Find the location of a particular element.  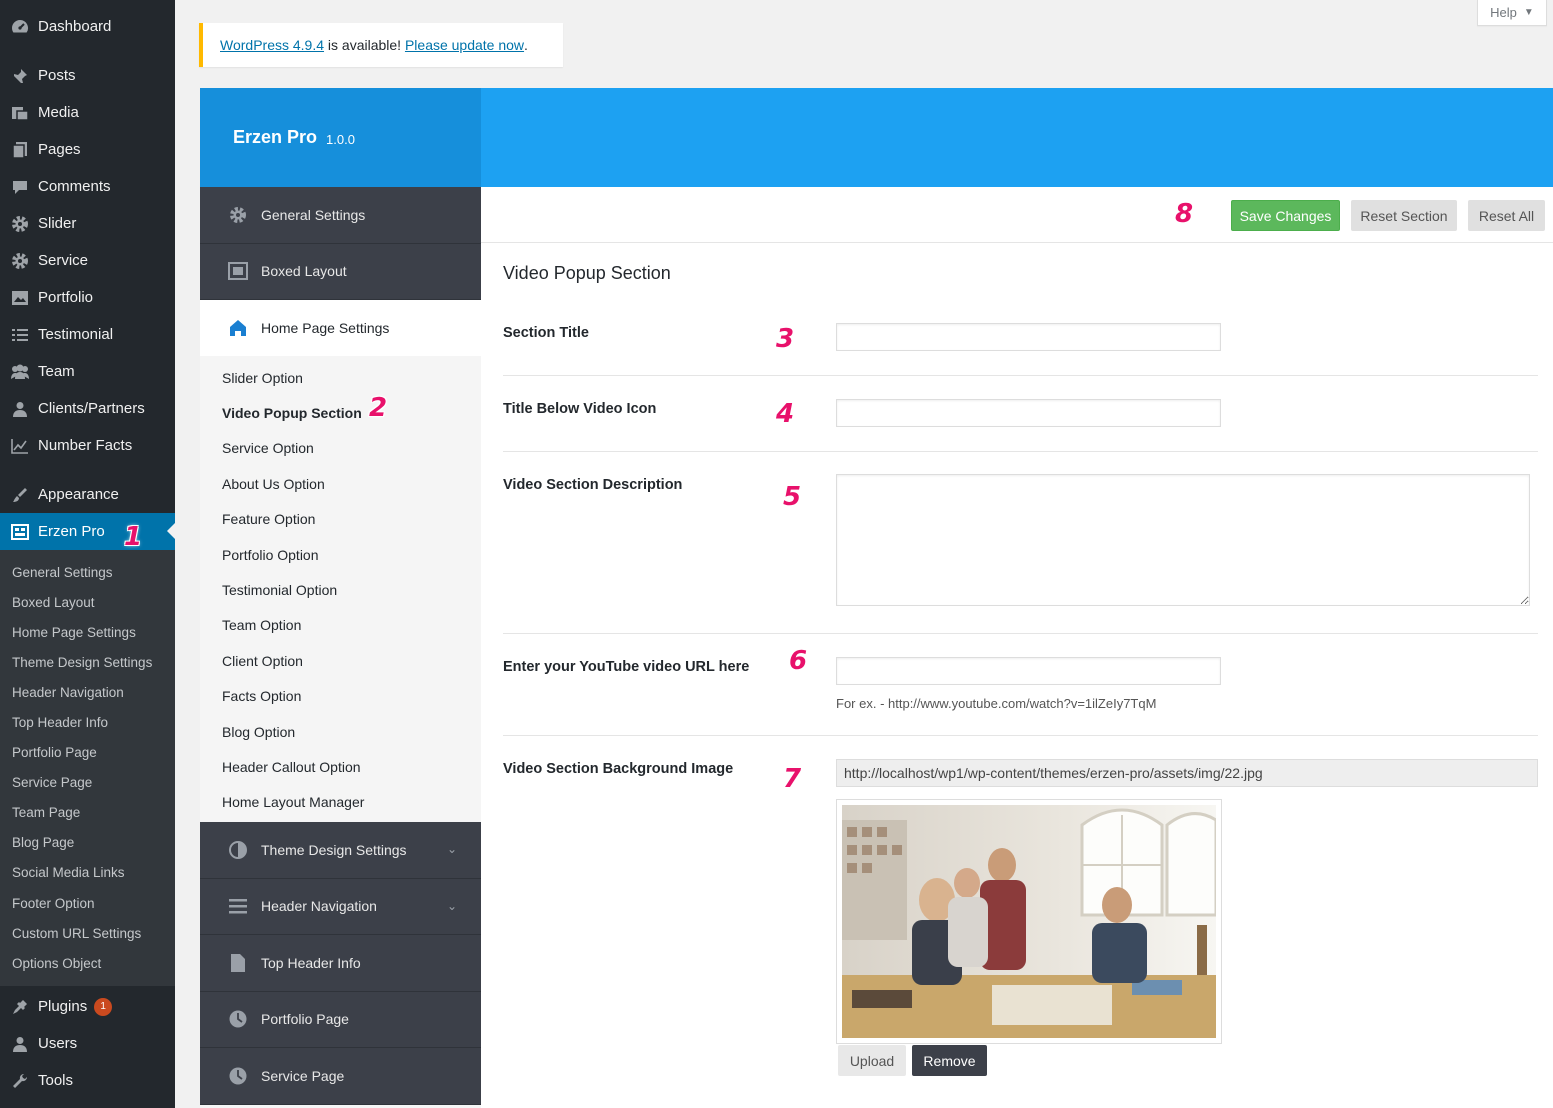

nav-sub-slider-option: Slider Option is located at coordinates (340, 377).